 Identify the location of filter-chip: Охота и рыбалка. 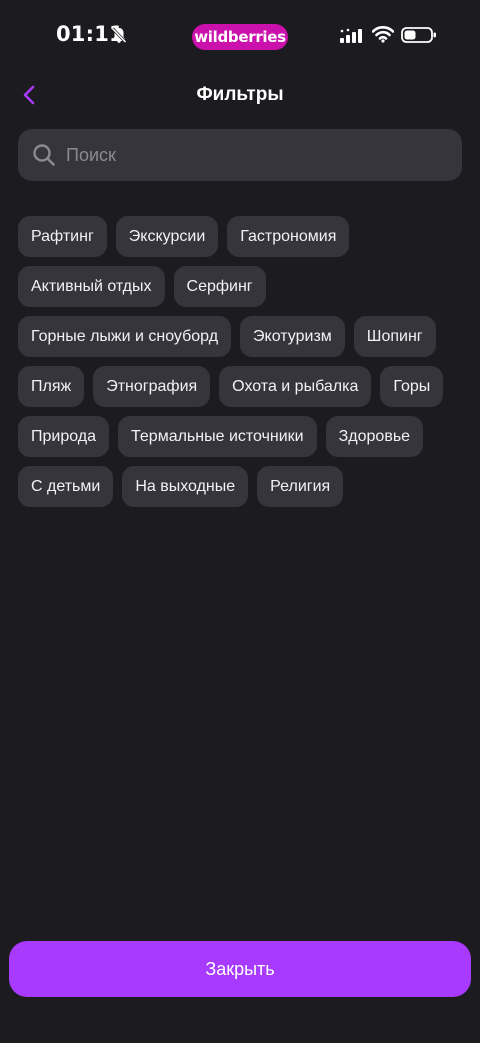
(295, 386).